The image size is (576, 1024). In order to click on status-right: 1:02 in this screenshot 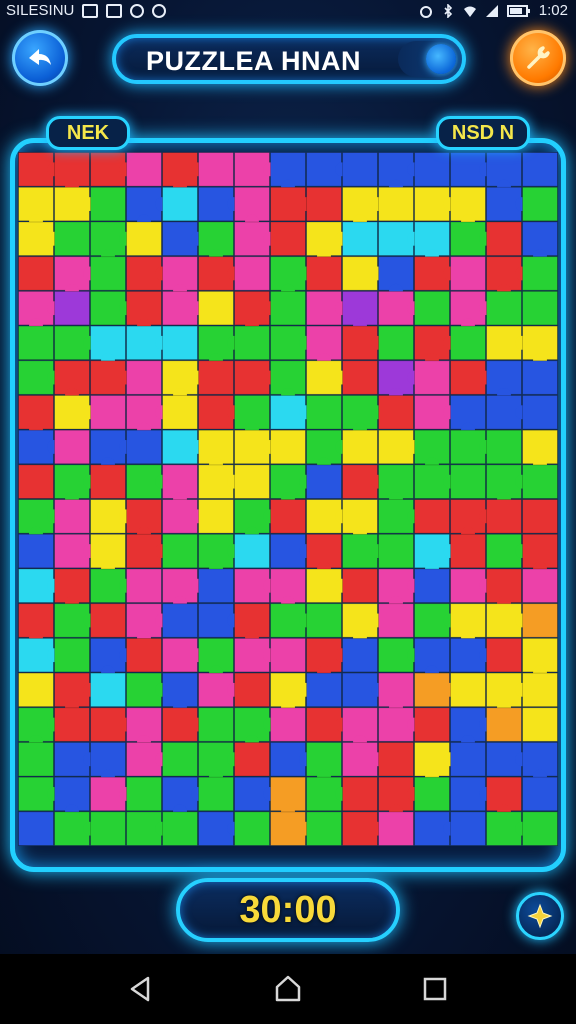, I will do `click(493, 10)`.